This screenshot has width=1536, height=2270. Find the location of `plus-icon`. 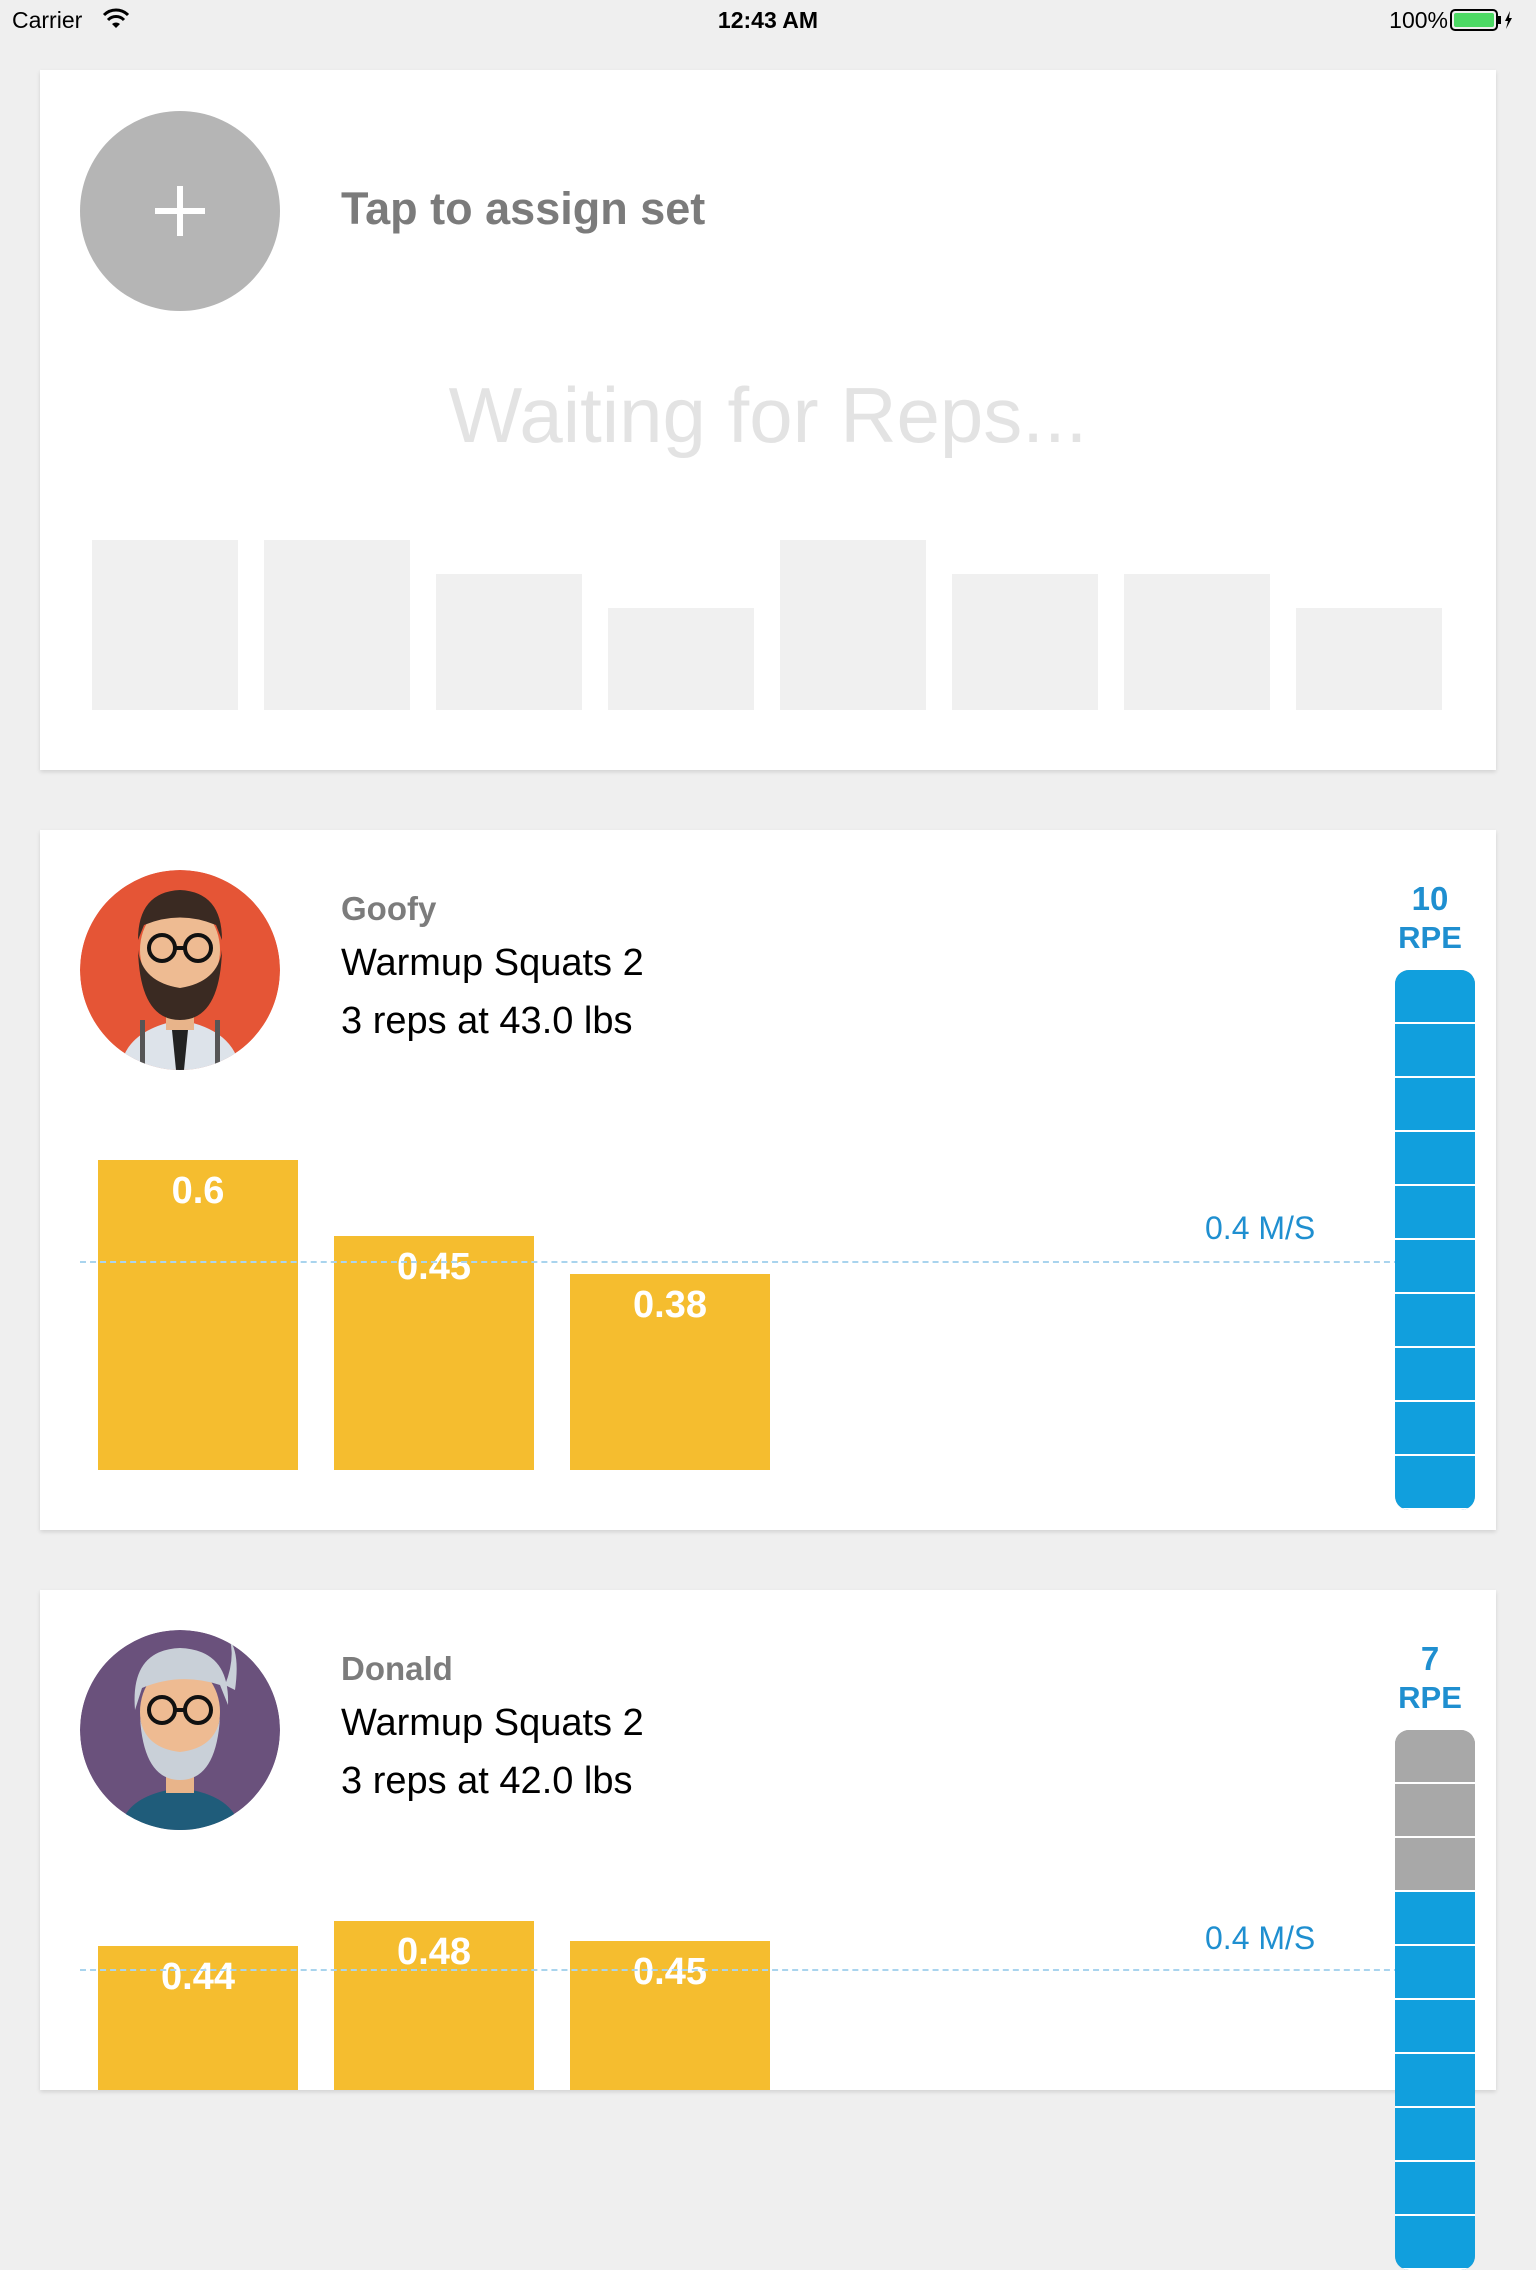

plus-icon is located at coordinates (180, 211).